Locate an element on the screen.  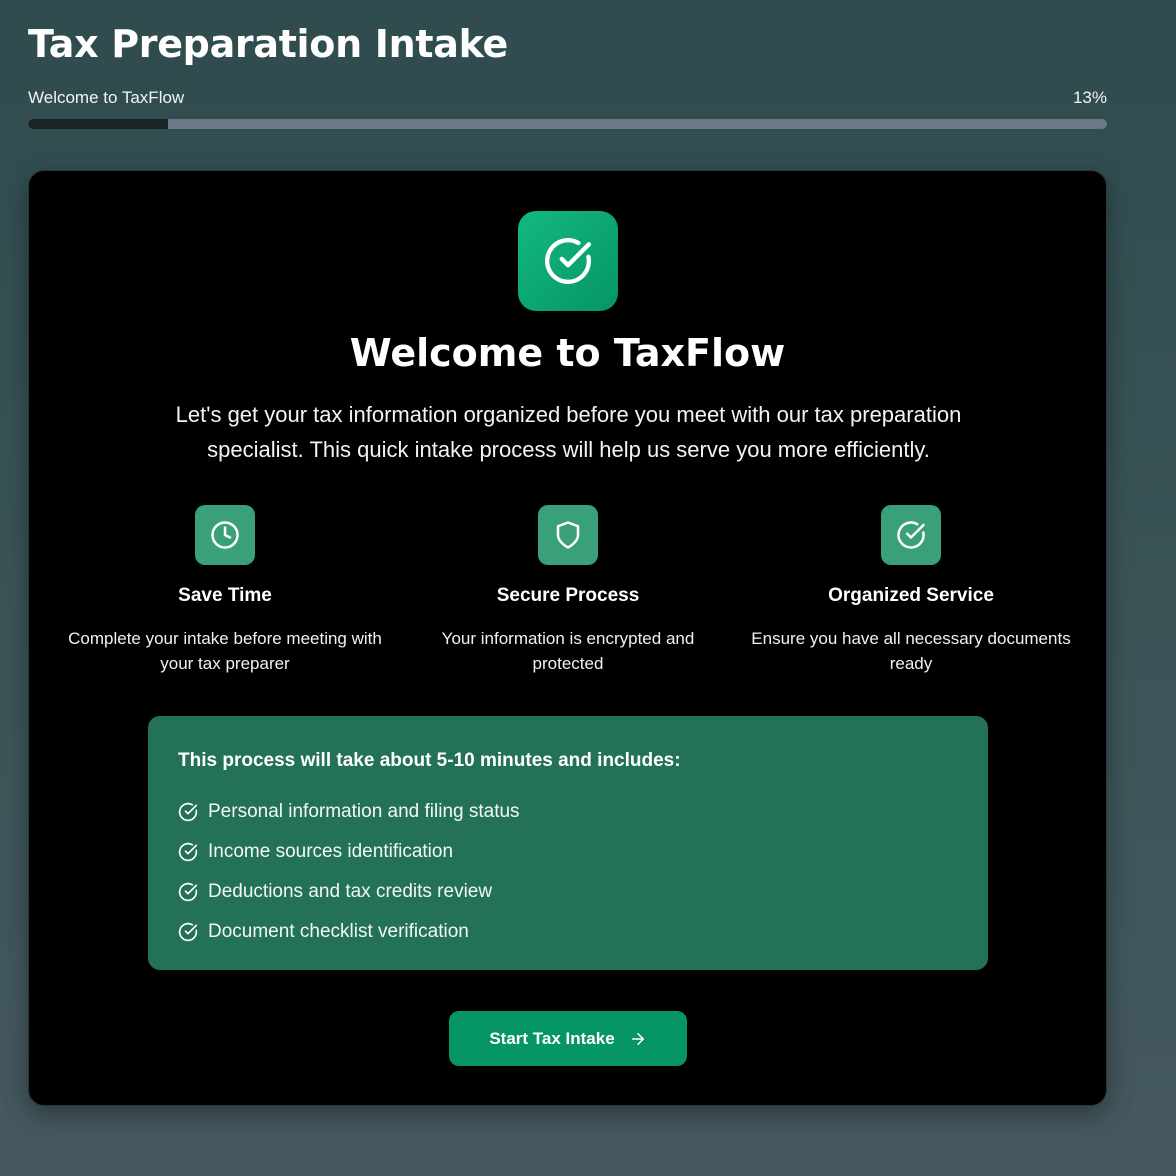
feature-title: Organized Service is located at coordinates (911, 595).